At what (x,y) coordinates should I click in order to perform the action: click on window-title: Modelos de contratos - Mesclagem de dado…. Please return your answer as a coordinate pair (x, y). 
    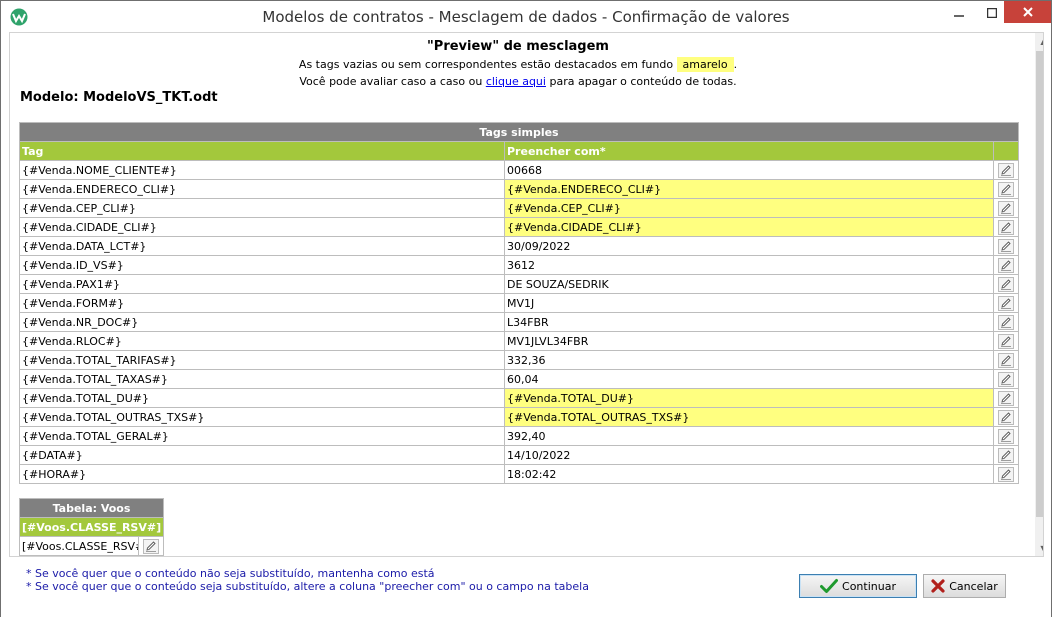
    Looking at the image, I should click on (526, 17).